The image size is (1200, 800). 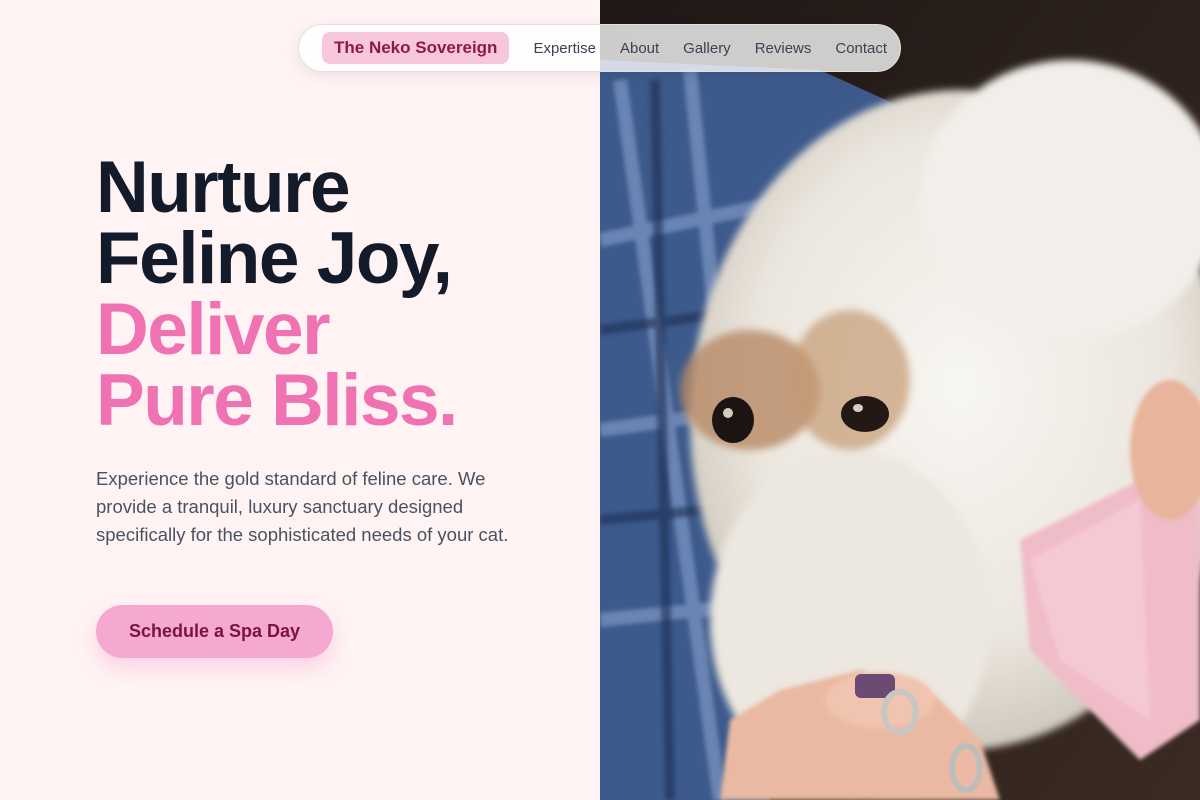 What do you see at coordinates (274, 258) in the screenshot?
I see `hero-heading-line-2: Feline Joy,` at bounding box center [274, 258].